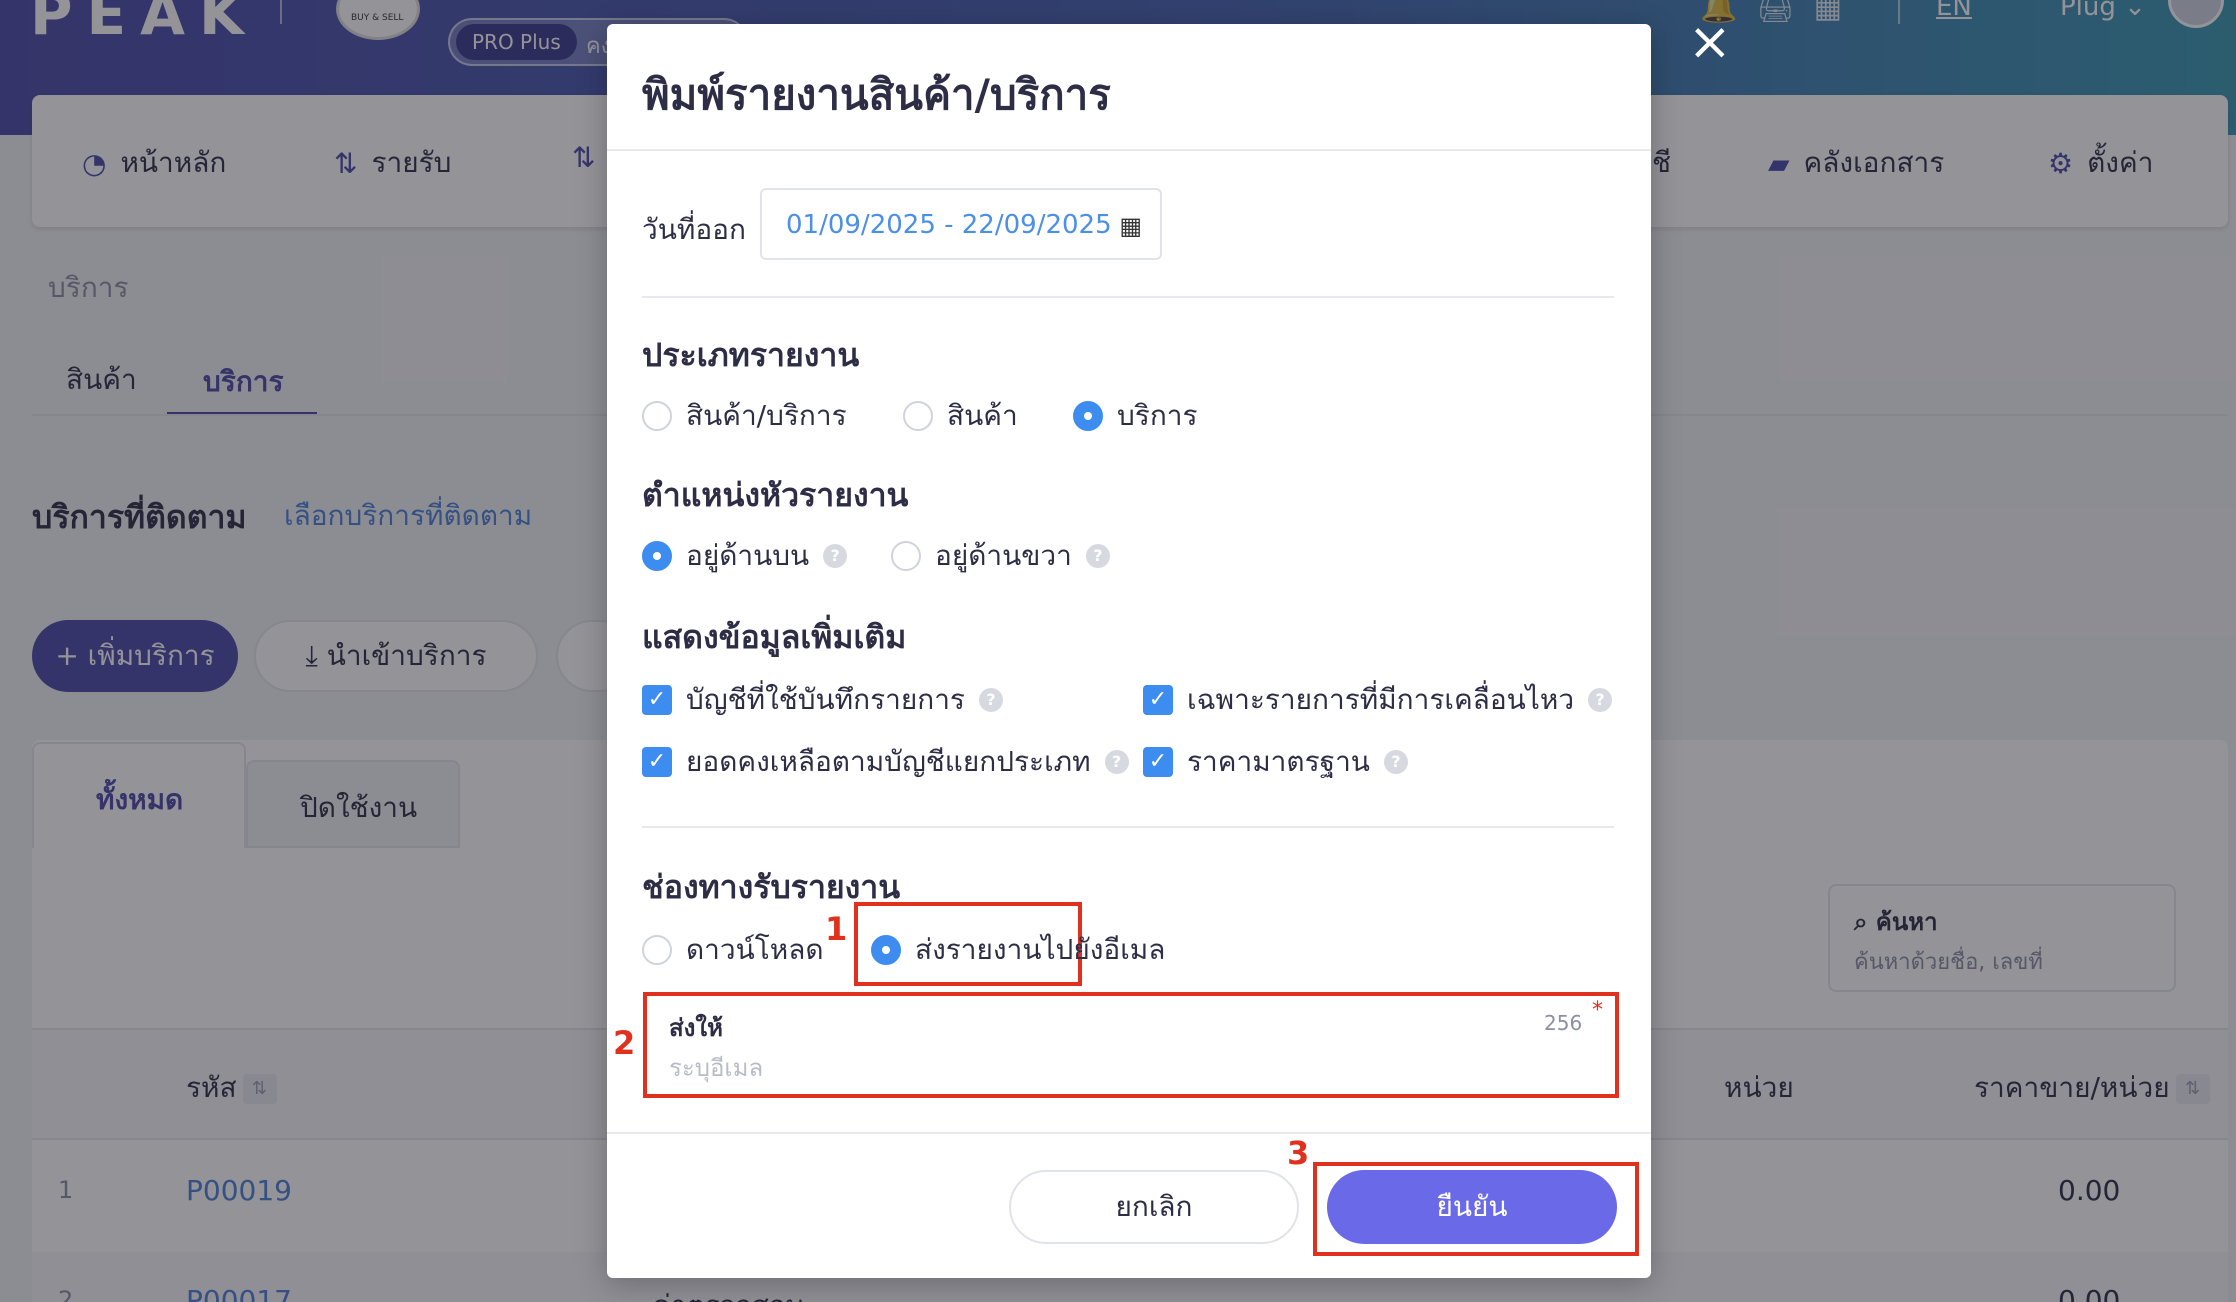 This screenshot has width=2236, height=1302. I want to click on report-type-all-radio: สินค้า/บริการ, so click(744, 416).